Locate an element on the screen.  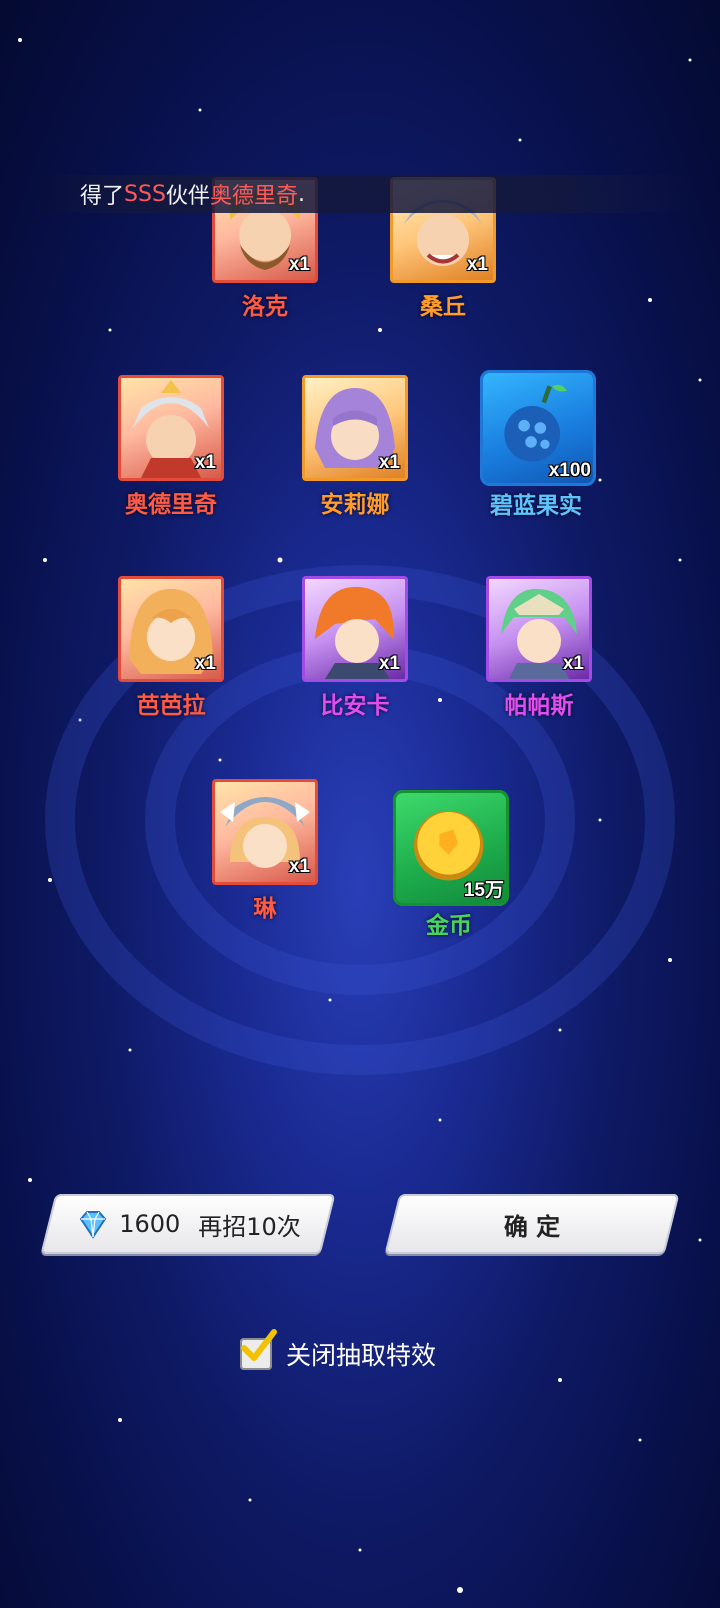
reward-item-biananka: x1 比安卡 is located at coordinates (355, 648).